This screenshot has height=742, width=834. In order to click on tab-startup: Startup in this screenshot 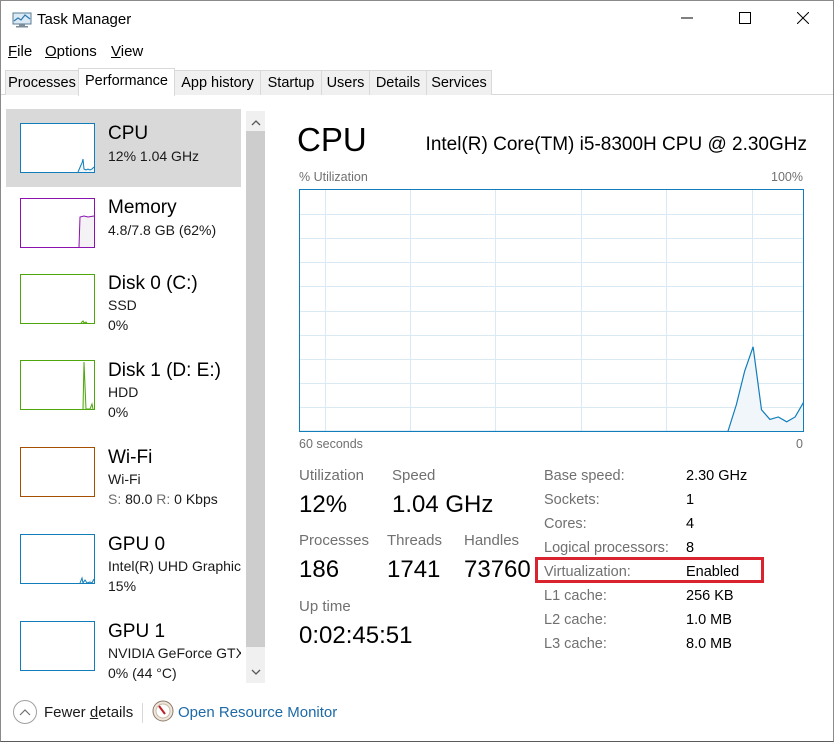, I will do `click(291, 82)`.